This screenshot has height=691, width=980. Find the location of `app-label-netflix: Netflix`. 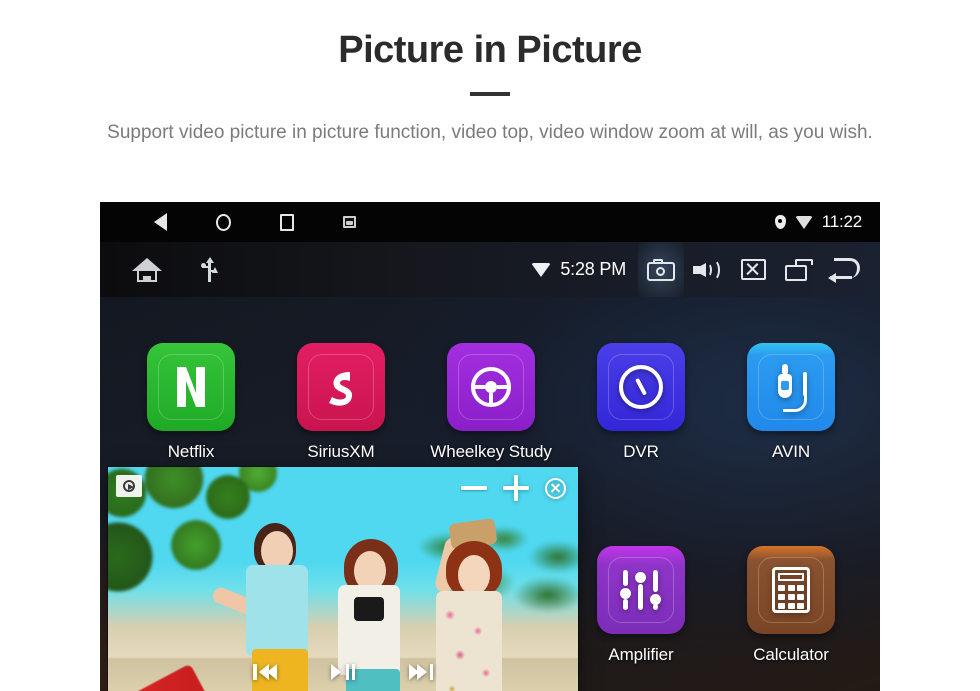

app-label-netflix: Netflix is located at coordinates (191, 451).